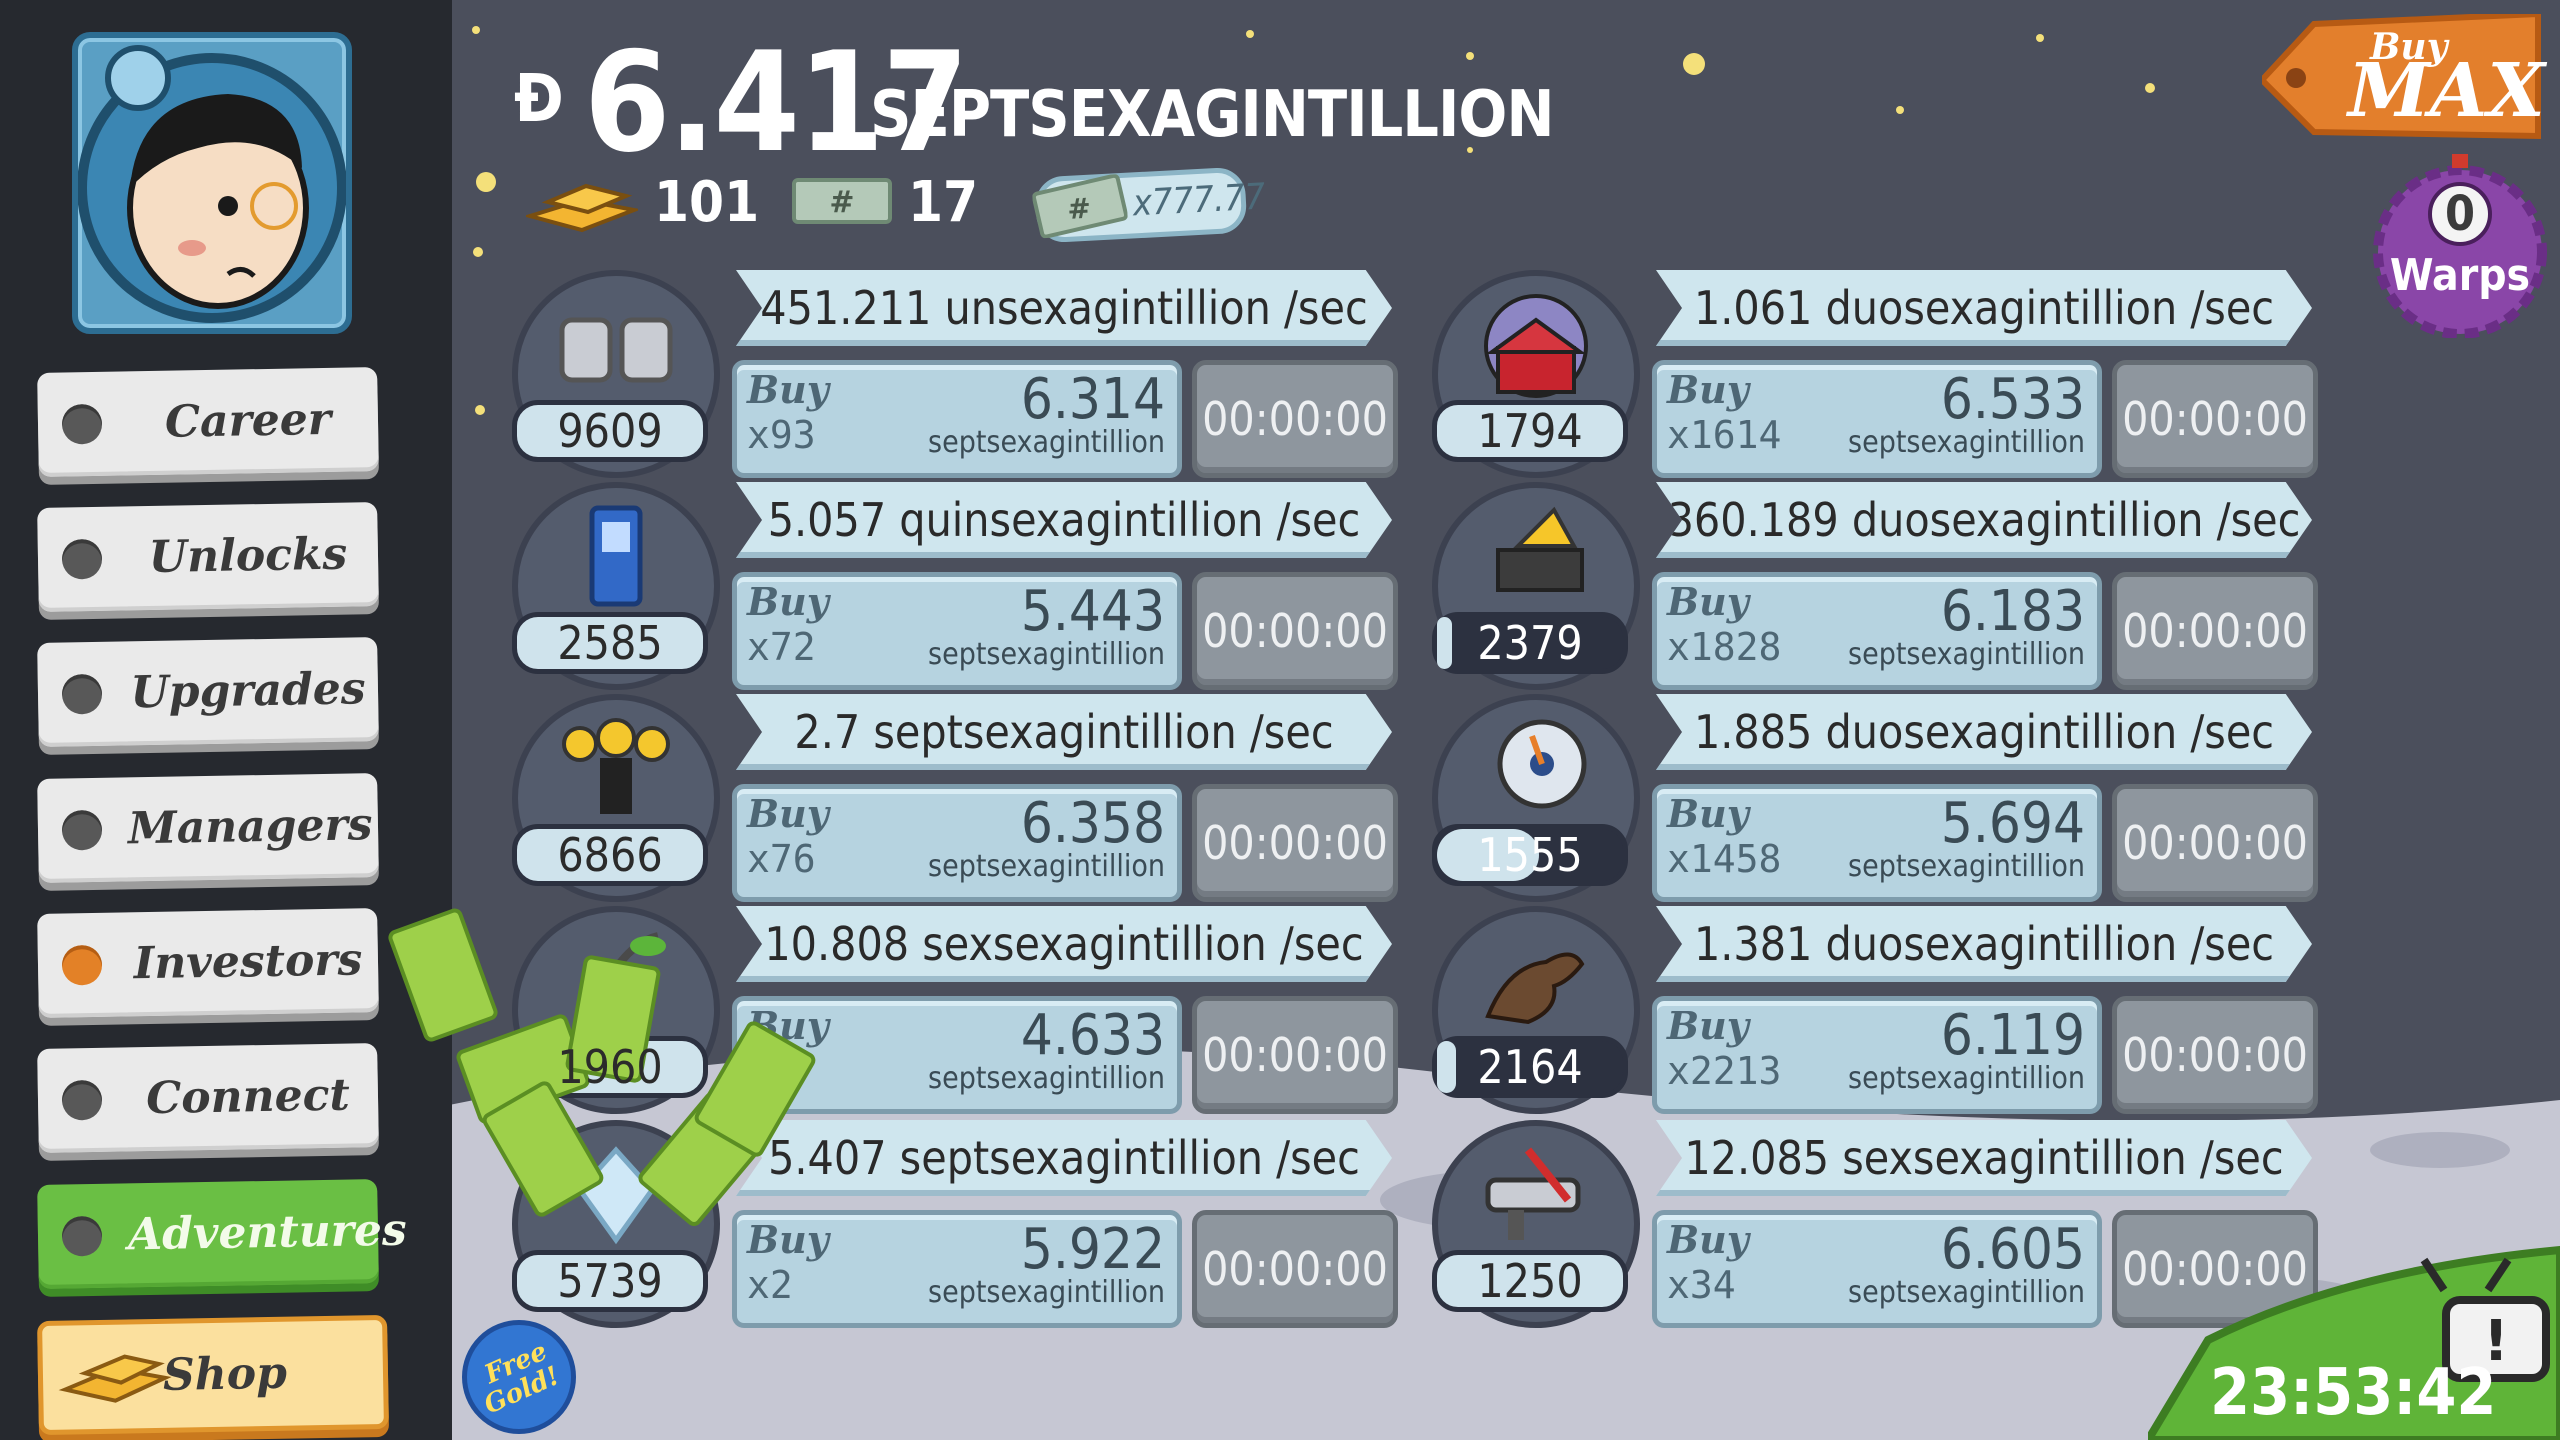 Image resolution: width=2560 pixels, height=1440 pixels. Describe the element at coordinates (616, 766) in the screenshot. I see `mascots-icon` at that location.